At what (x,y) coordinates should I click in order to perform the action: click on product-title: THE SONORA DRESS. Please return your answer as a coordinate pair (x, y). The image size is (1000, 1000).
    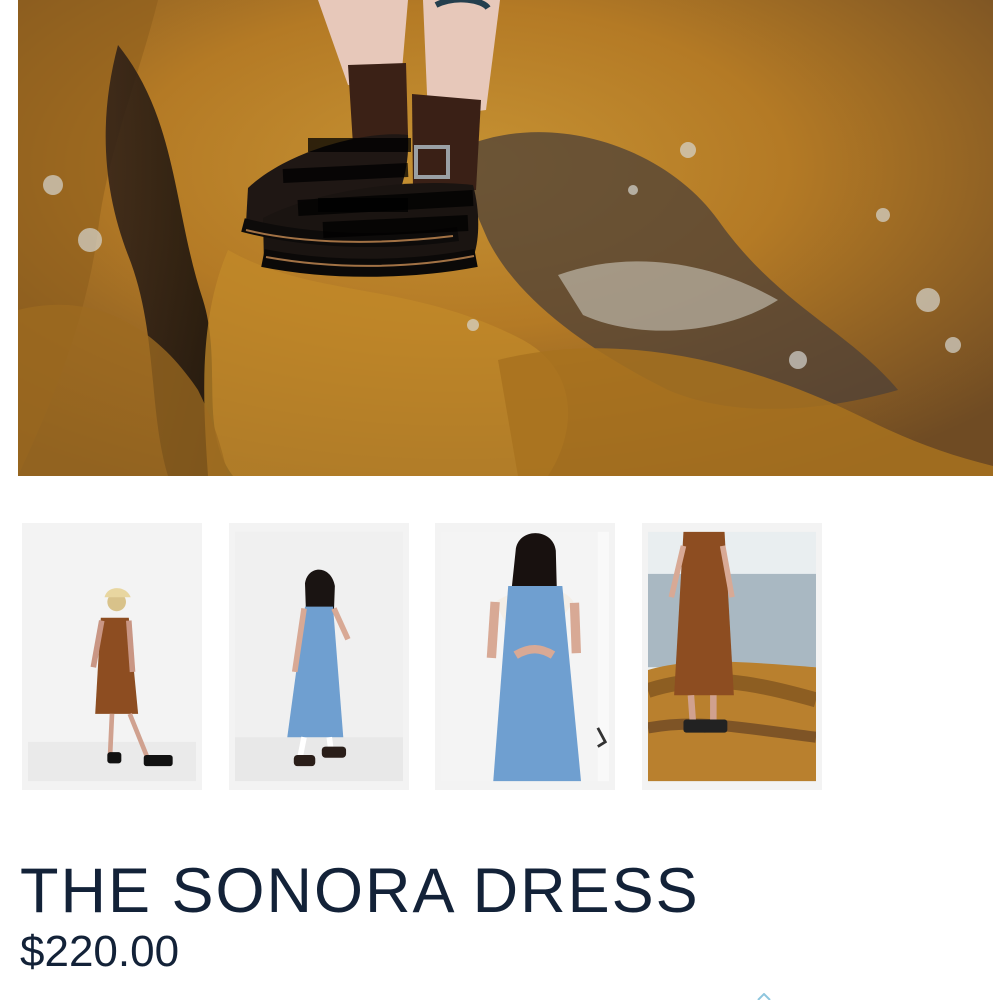
    Looking at the image, I should click on (360, 891).